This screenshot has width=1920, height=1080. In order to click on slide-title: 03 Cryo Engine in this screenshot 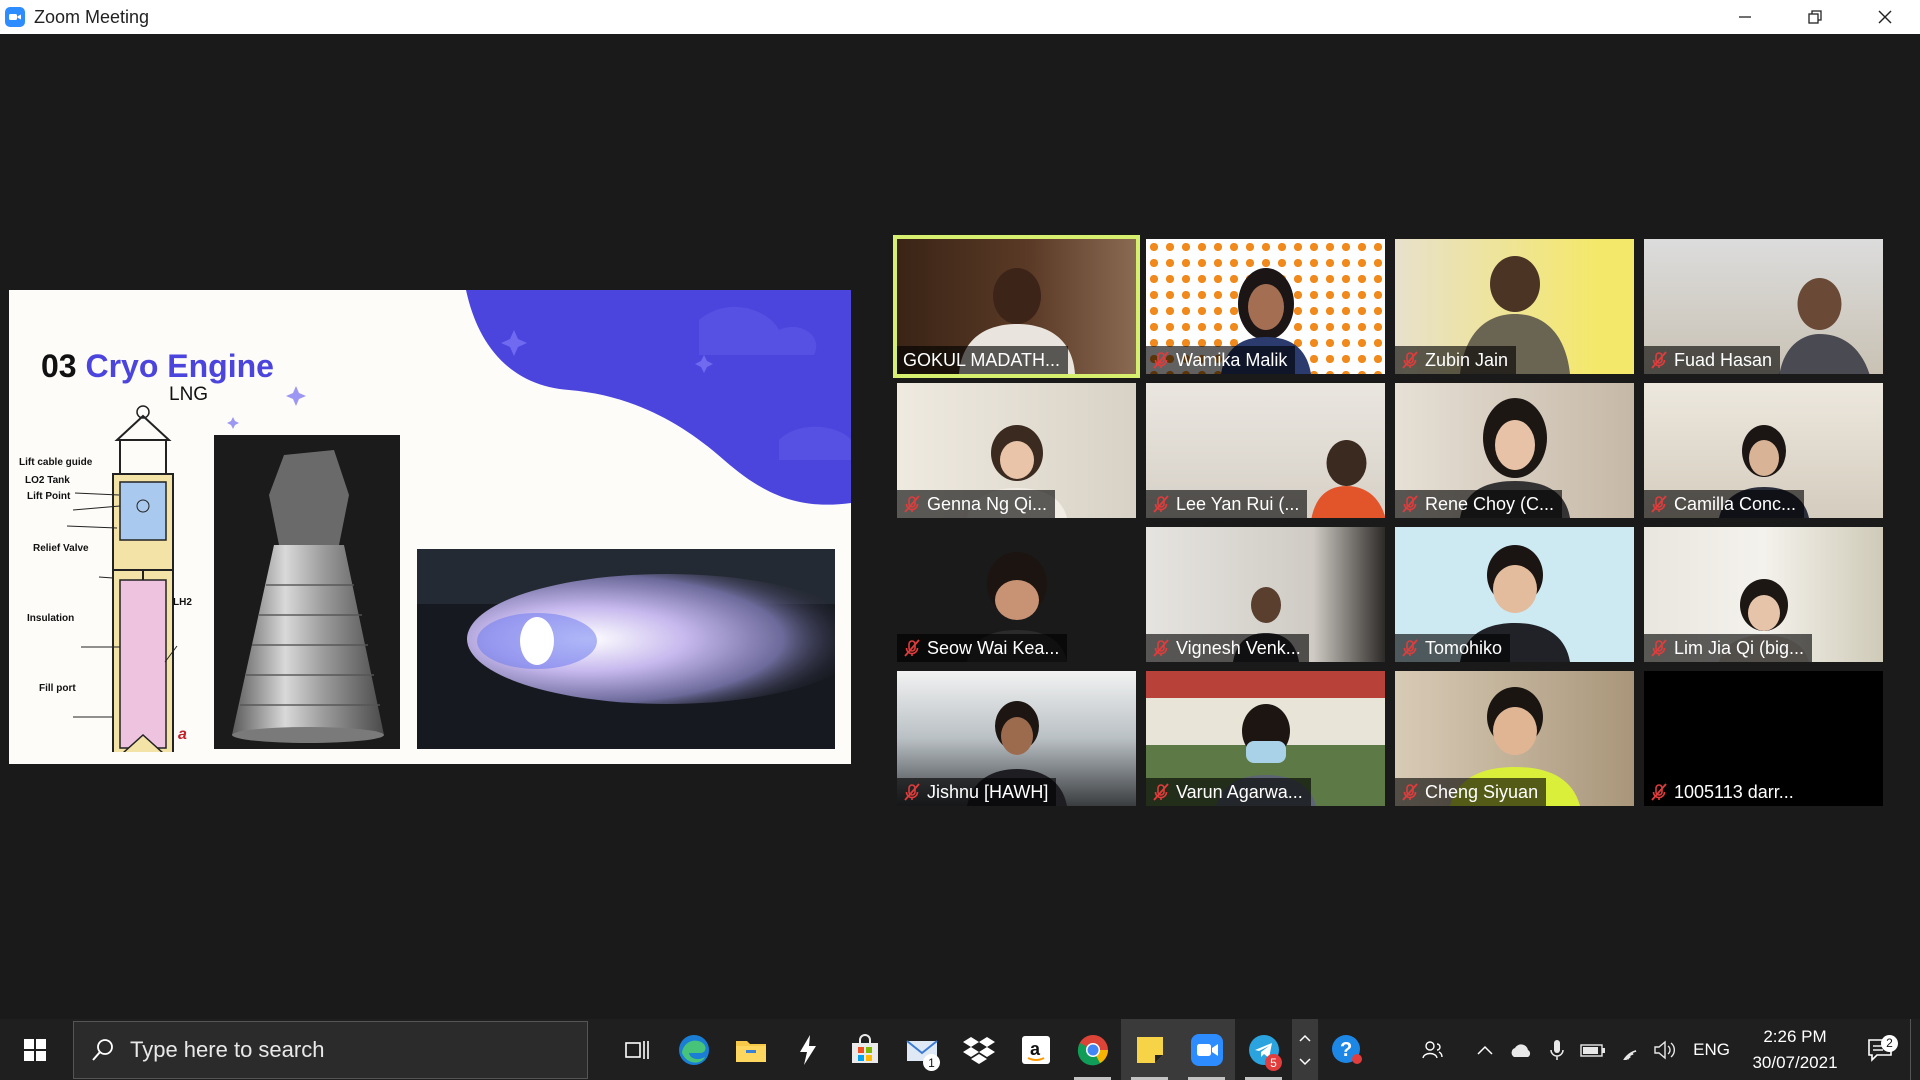, I will do `click(157, 366)`.